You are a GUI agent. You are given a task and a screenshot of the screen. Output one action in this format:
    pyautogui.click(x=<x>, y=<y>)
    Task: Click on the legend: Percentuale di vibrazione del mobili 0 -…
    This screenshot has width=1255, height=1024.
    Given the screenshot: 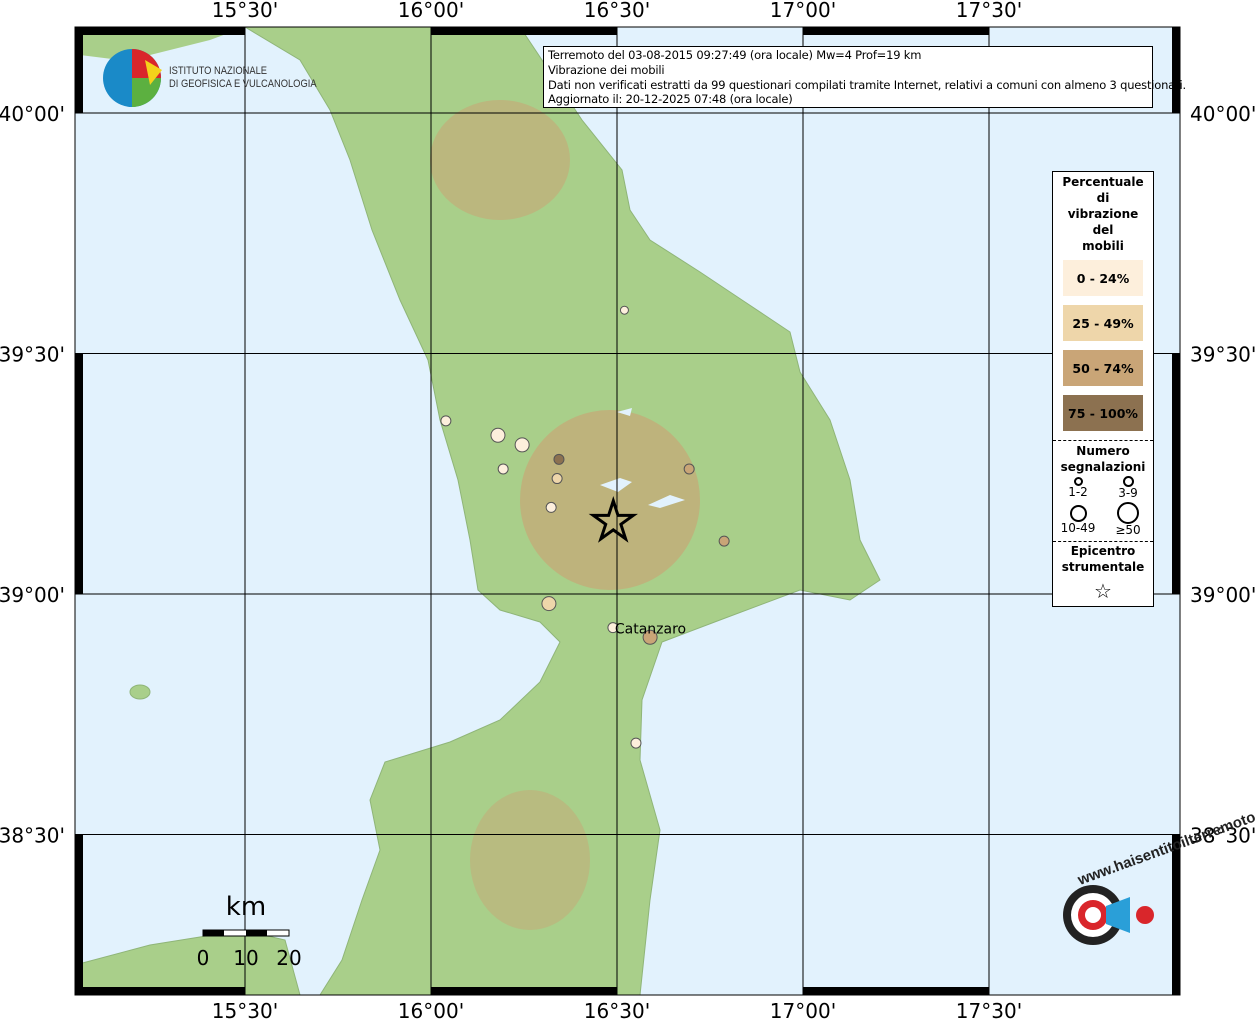 What is the action you would take?
    pyautogui.click(x=1103, y=389)
    